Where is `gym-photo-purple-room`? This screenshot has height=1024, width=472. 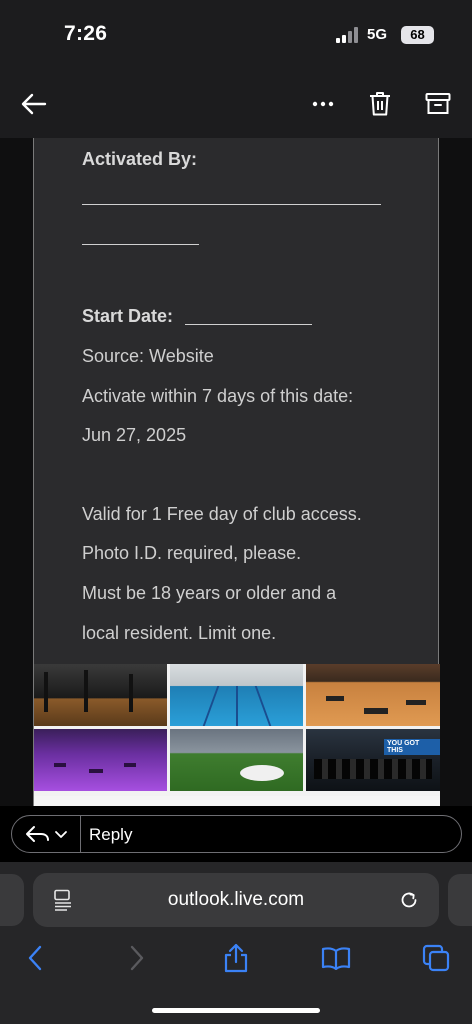
gym-photo-purple-room is located at coordinates (100, 760).